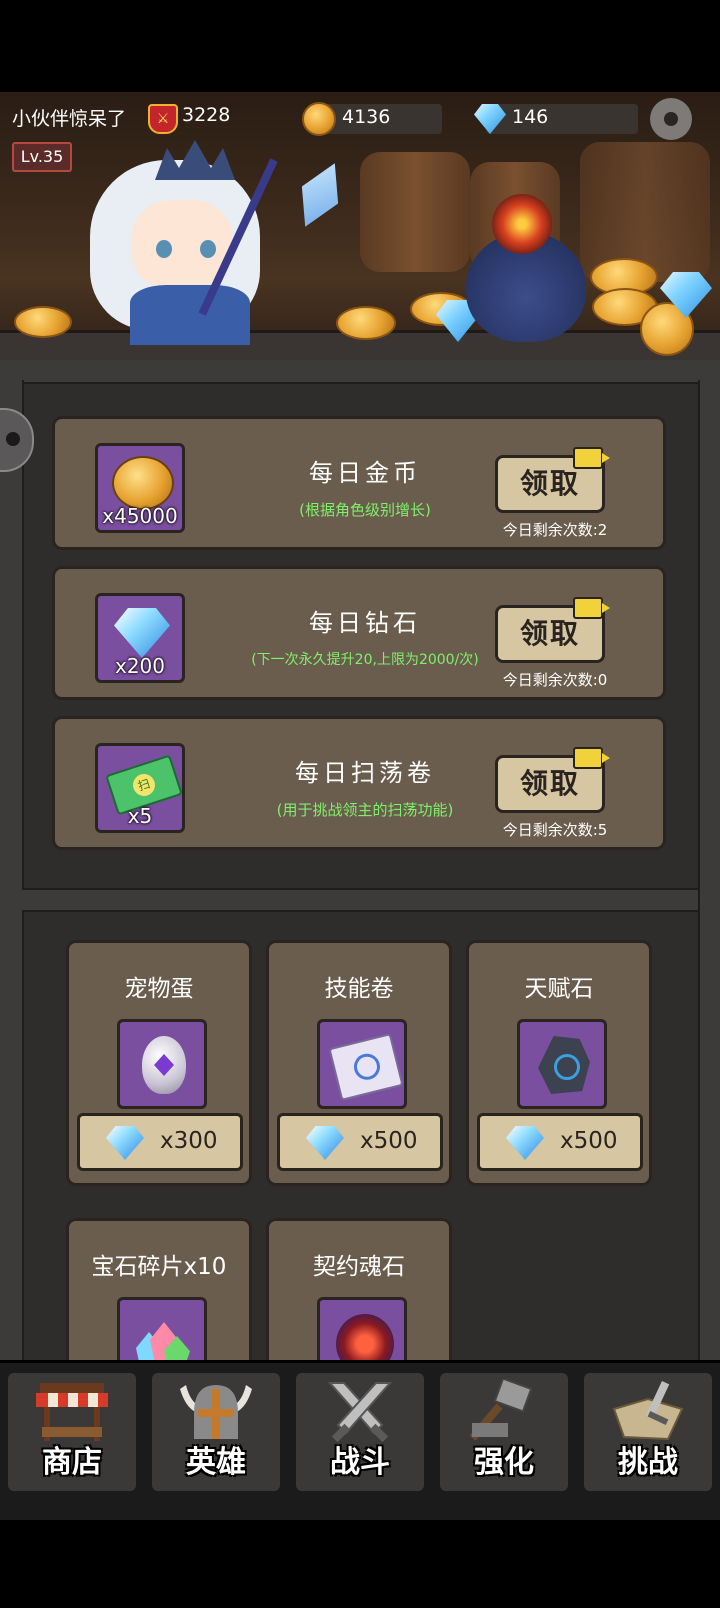 The image size is (720, 1608). I want to click on bottom-nav: 商店 英雄 战斗 强化 挑战, so click(360, 1441).